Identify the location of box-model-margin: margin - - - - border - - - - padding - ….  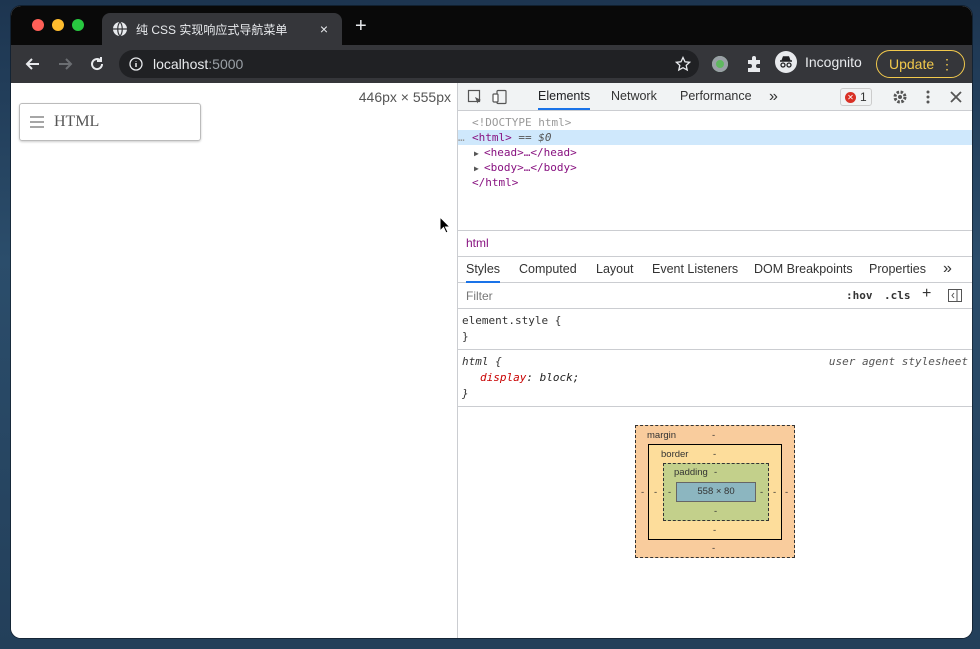
(715, 491).